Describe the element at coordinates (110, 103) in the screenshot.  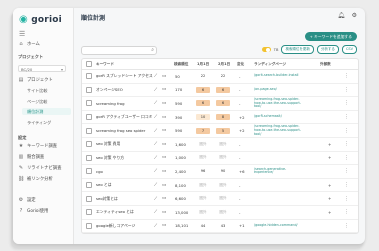
I see `keyword-cell: screaming frog` at that location.